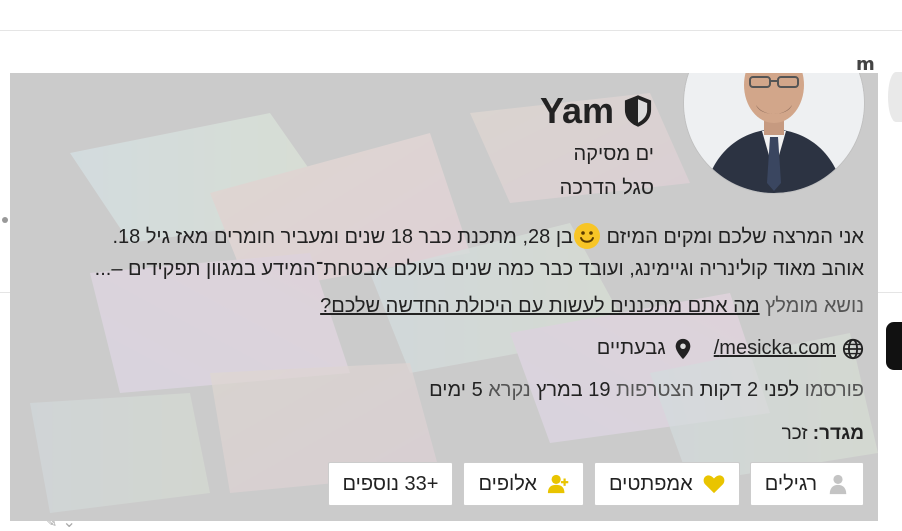 This screenshot has width=902, height=531. Describe the element at coordinates (838, 484) in the screenshot. I see `user-icon` at that location.